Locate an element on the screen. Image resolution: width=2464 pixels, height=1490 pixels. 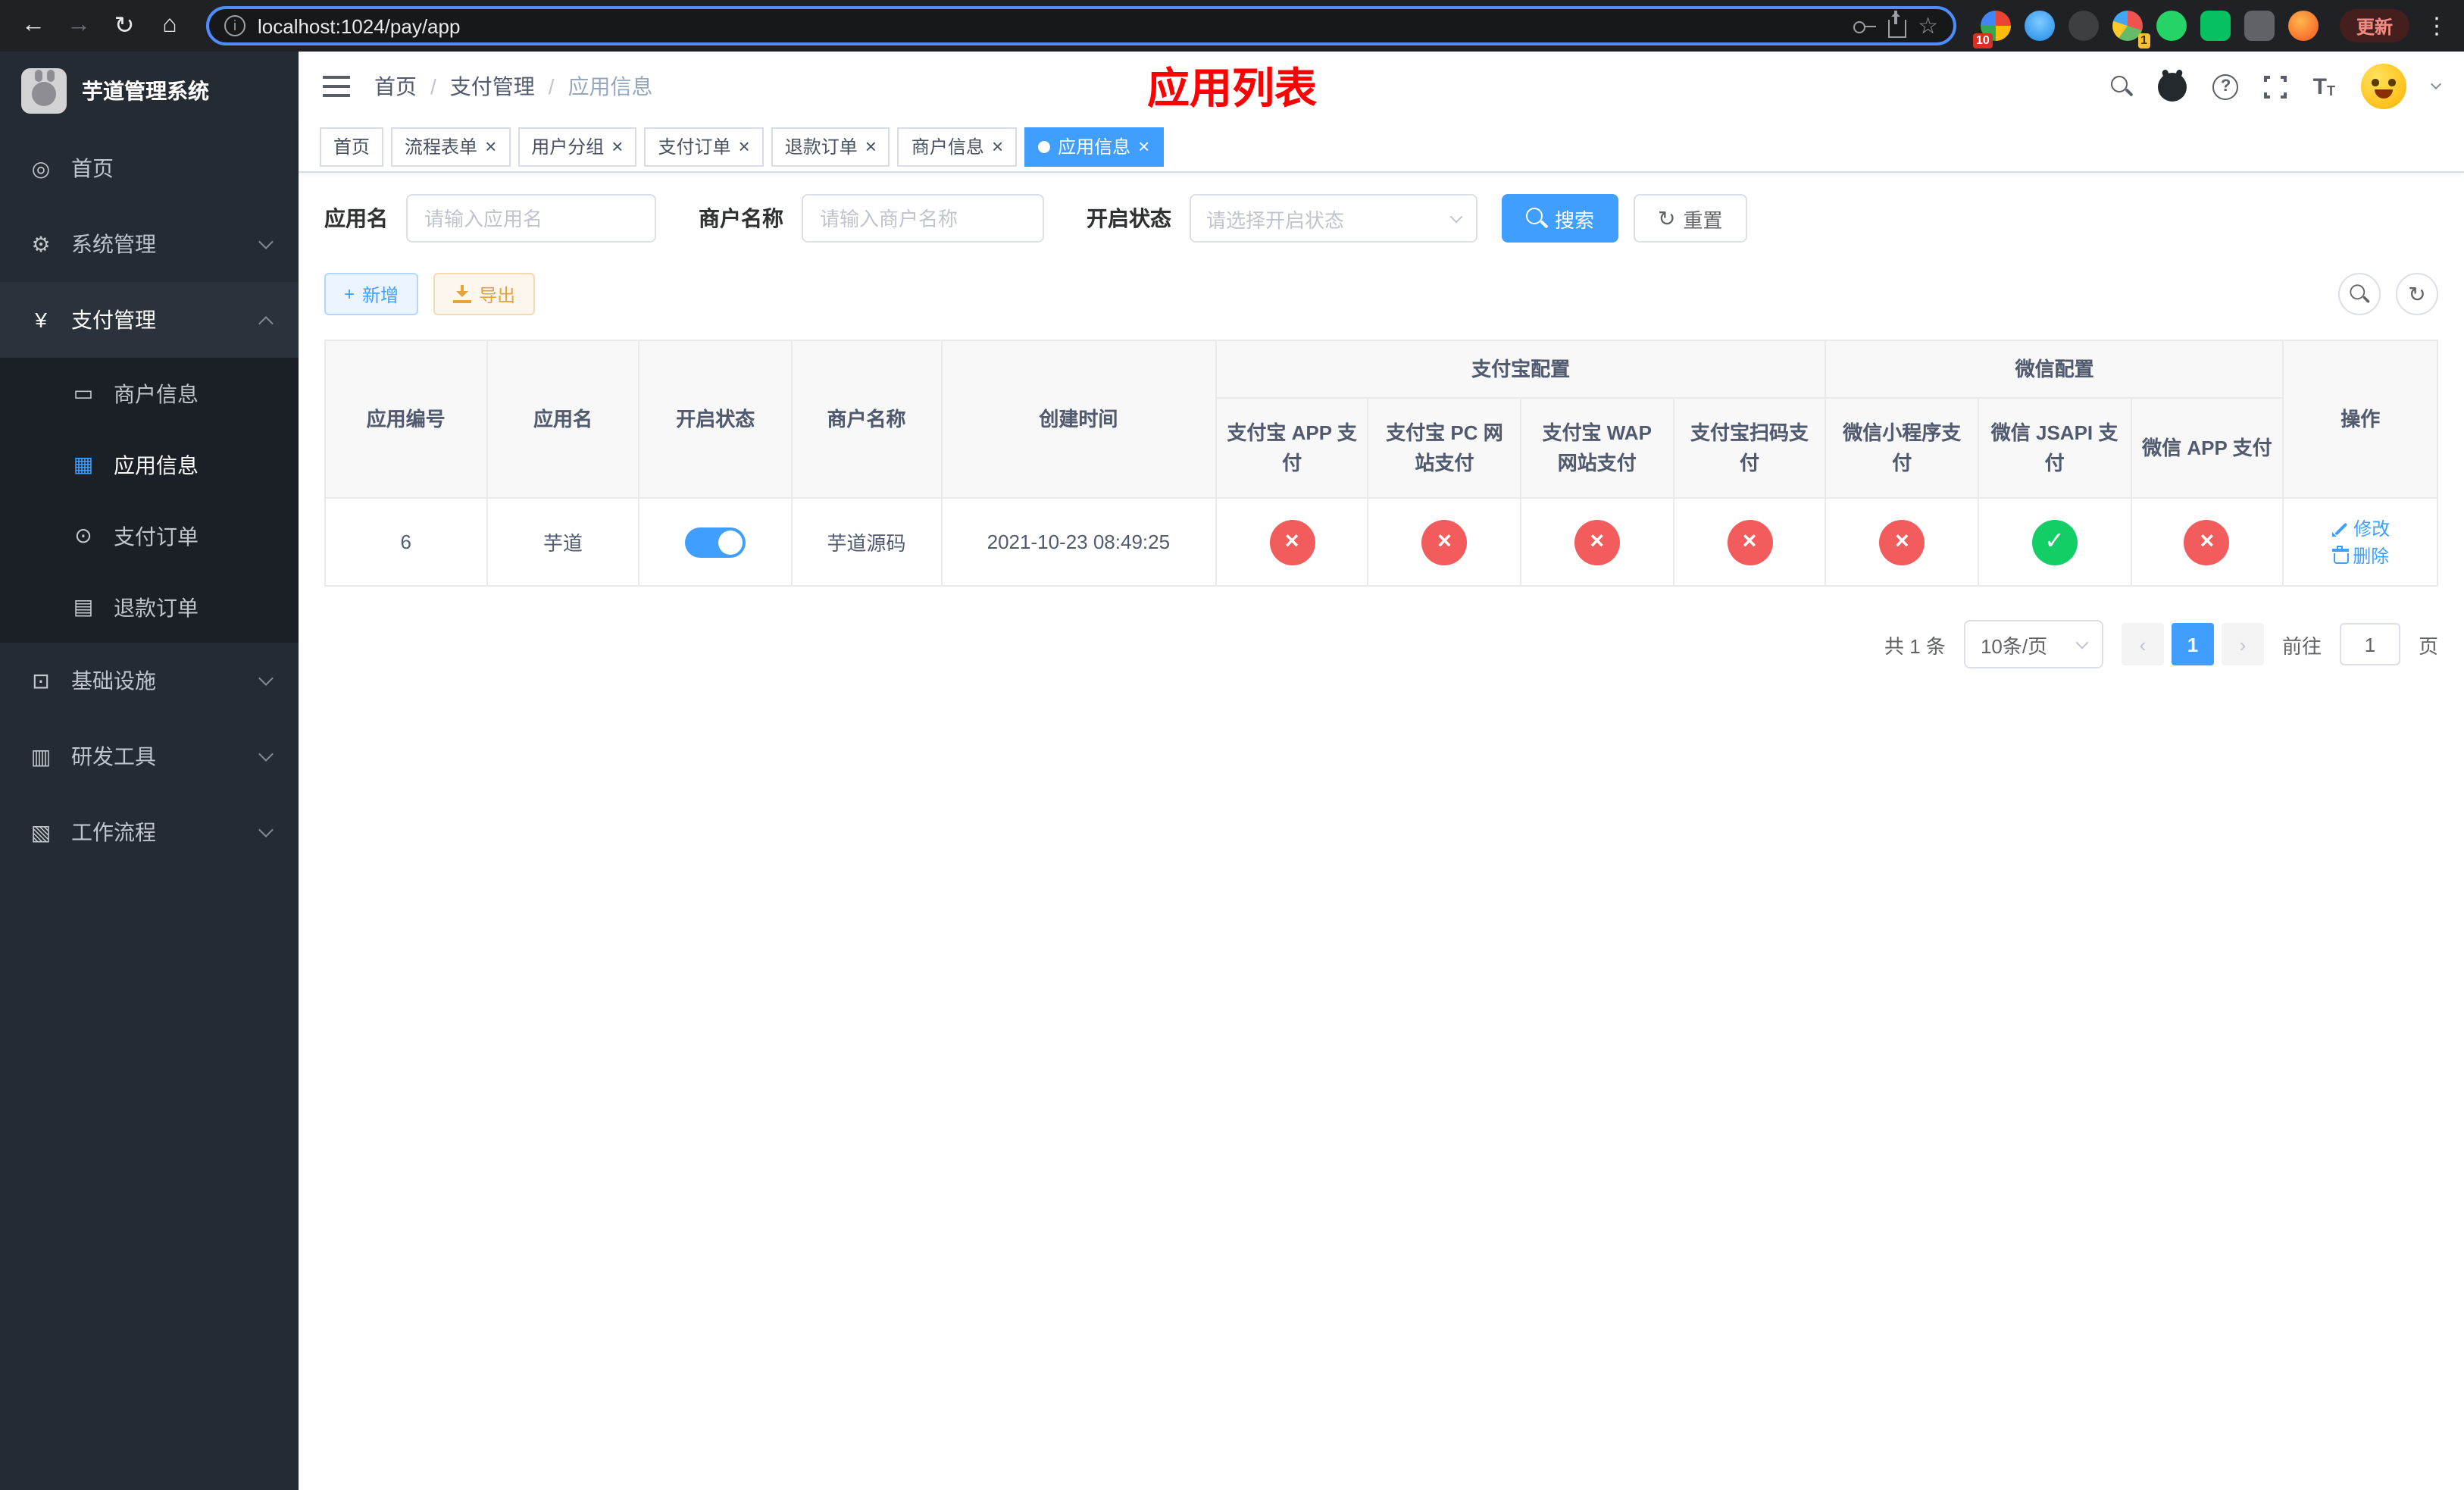
edit-link: 修改 is located at coordinates (2360, 528).